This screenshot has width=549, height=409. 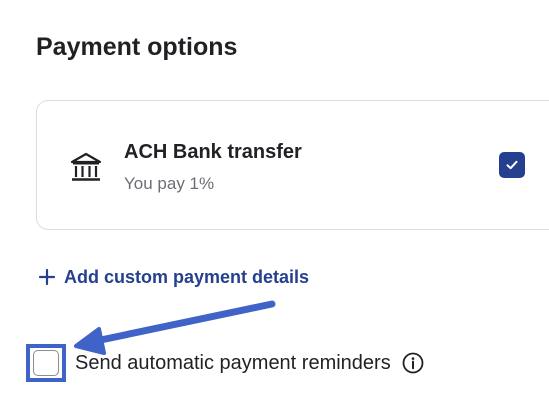 I want to click on checkmark-icon, so click(x=512, y=165).